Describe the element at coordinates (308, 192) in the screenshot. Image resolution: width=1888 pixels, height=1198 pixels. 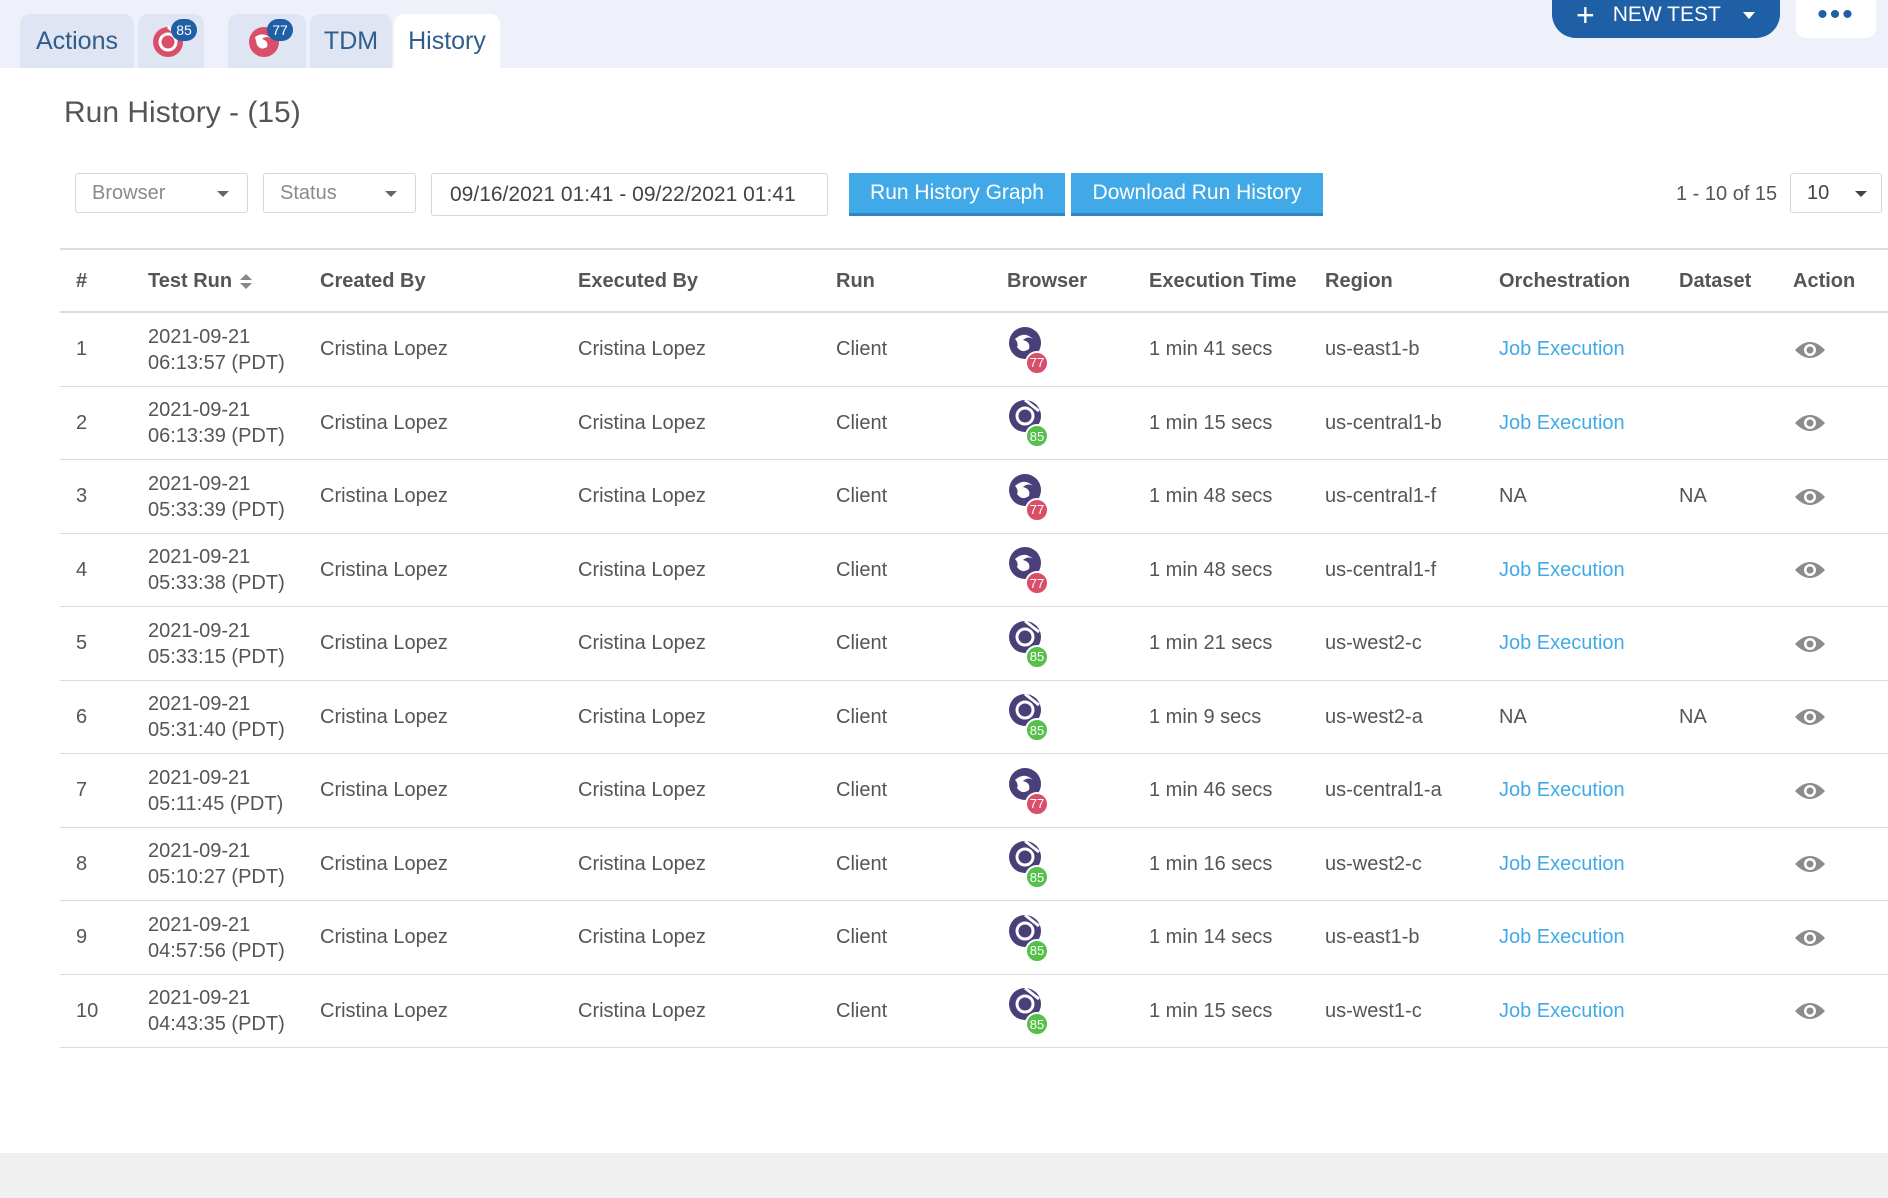
I see `status-filter-placeholder: Status` at that location.